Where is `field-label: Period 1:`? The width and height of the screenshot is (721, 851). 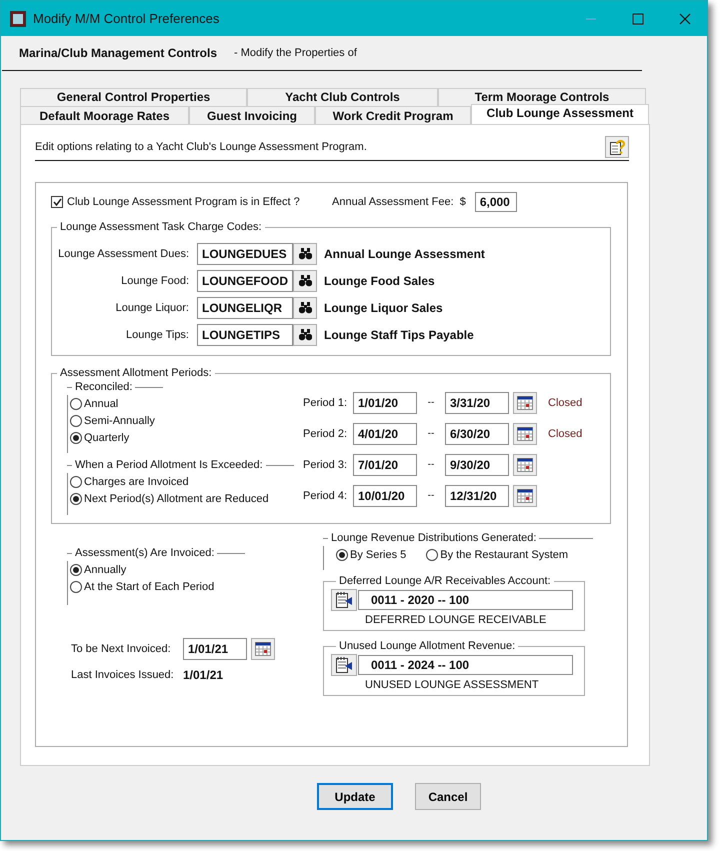
field-label: Period 1: is located at coordinates (325, 402).